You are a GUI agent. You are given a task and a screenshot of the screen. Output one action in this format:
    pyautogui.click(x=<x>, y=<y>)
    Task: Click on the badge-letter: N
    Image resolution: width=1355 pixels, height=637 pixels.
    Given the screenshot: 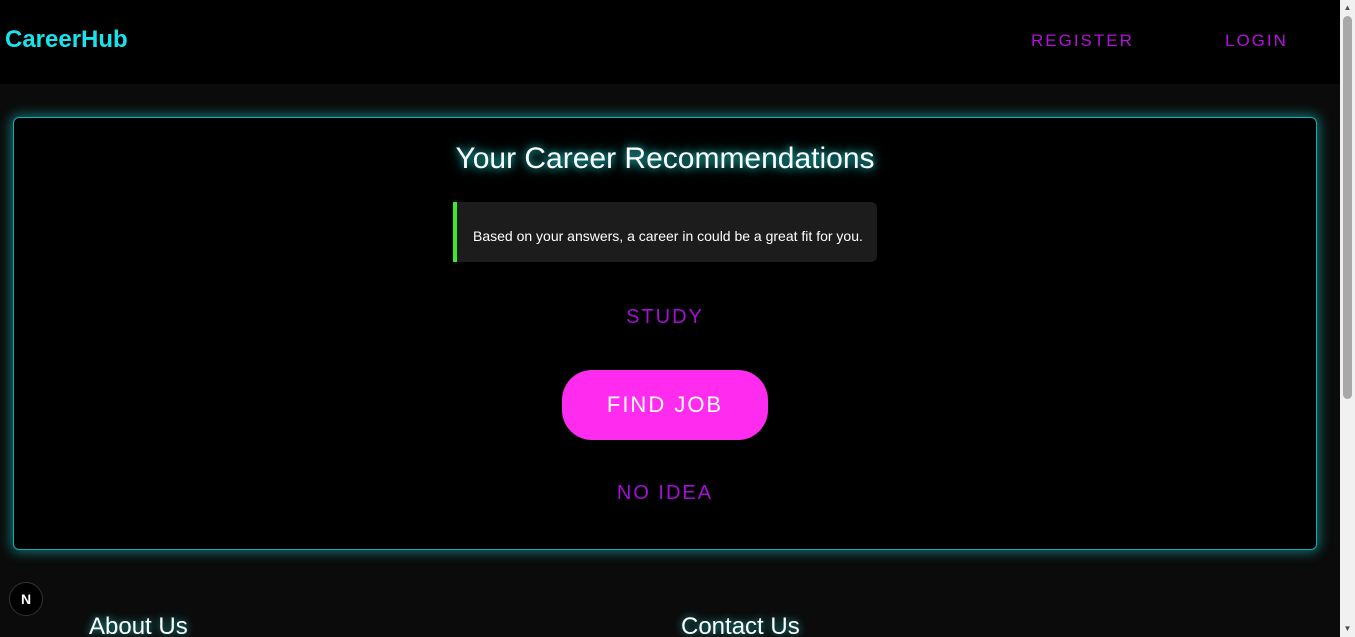 What is the action you would take?
    pyautogui.click(x=26, y=599)
    